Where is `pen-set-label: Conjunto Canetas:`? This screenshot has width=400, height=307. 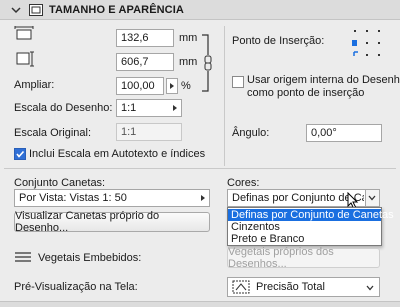 pen-set-label: Conjunto Canetas: is located at coordinates (60, 183).